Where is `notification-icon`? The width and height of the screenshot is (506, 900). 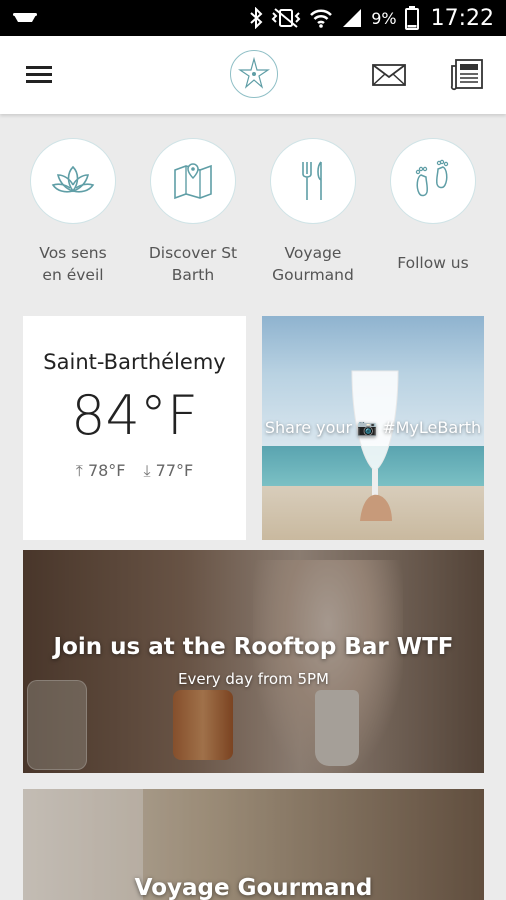
notification-icon is located at coordinates (25, 17).